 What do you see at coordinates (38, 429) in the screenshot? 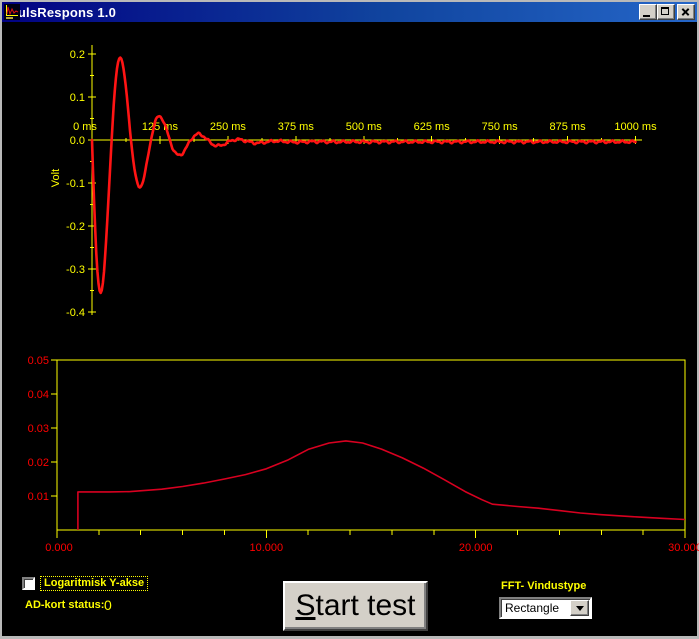
I see `svg-text: 0.03` at bounding box center [38, 429].